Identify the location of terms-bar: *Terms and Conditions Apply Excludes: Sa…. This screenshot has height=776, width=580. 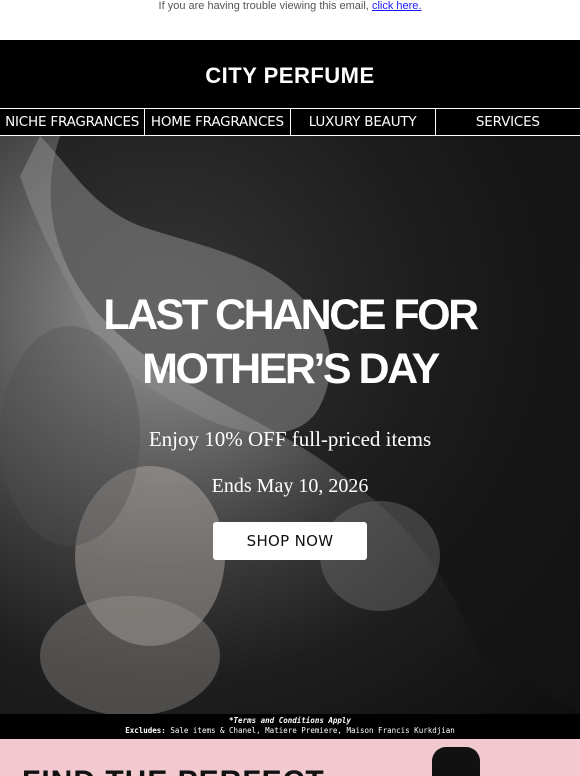
(290, 726).